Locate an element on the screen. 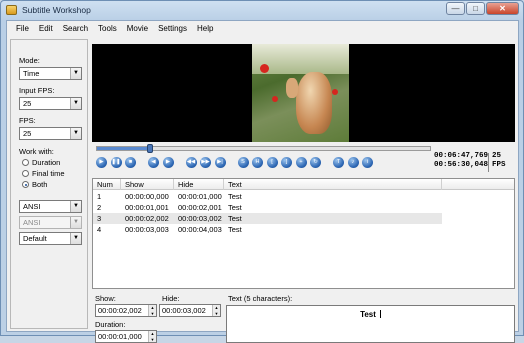 The image size is (524, 343). app-icon is located at coordinates (11, 10).